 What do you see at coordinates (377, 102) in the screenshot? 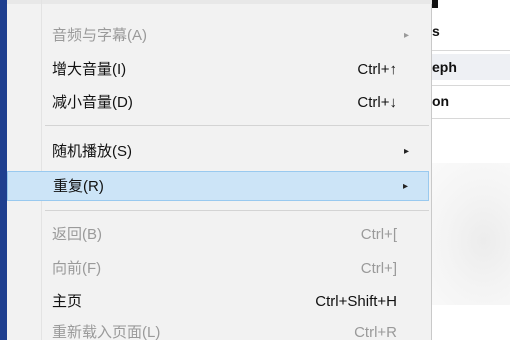
I see `menu-item-shortcut: Ctrl+↓` at bounding box center [377, 102].